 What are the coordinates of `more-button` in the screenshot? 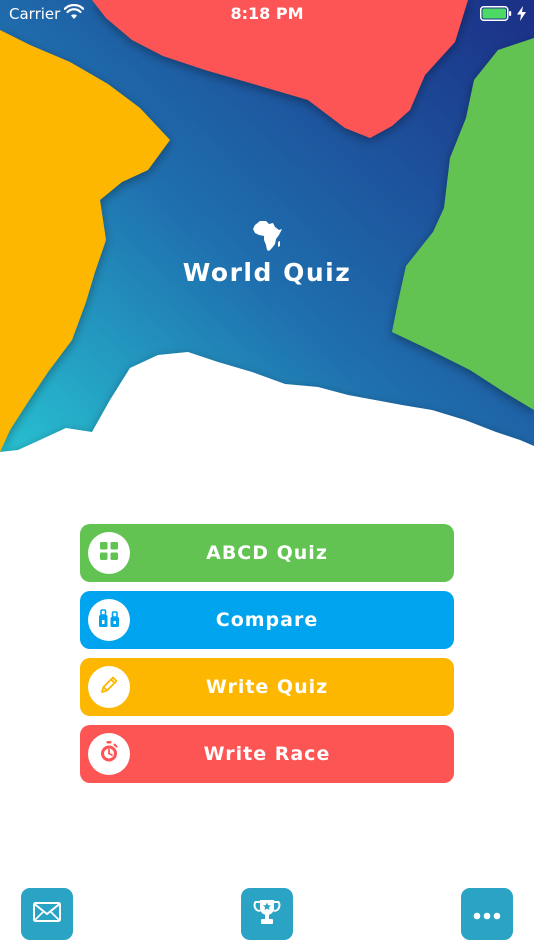 It's located at (487, 914).